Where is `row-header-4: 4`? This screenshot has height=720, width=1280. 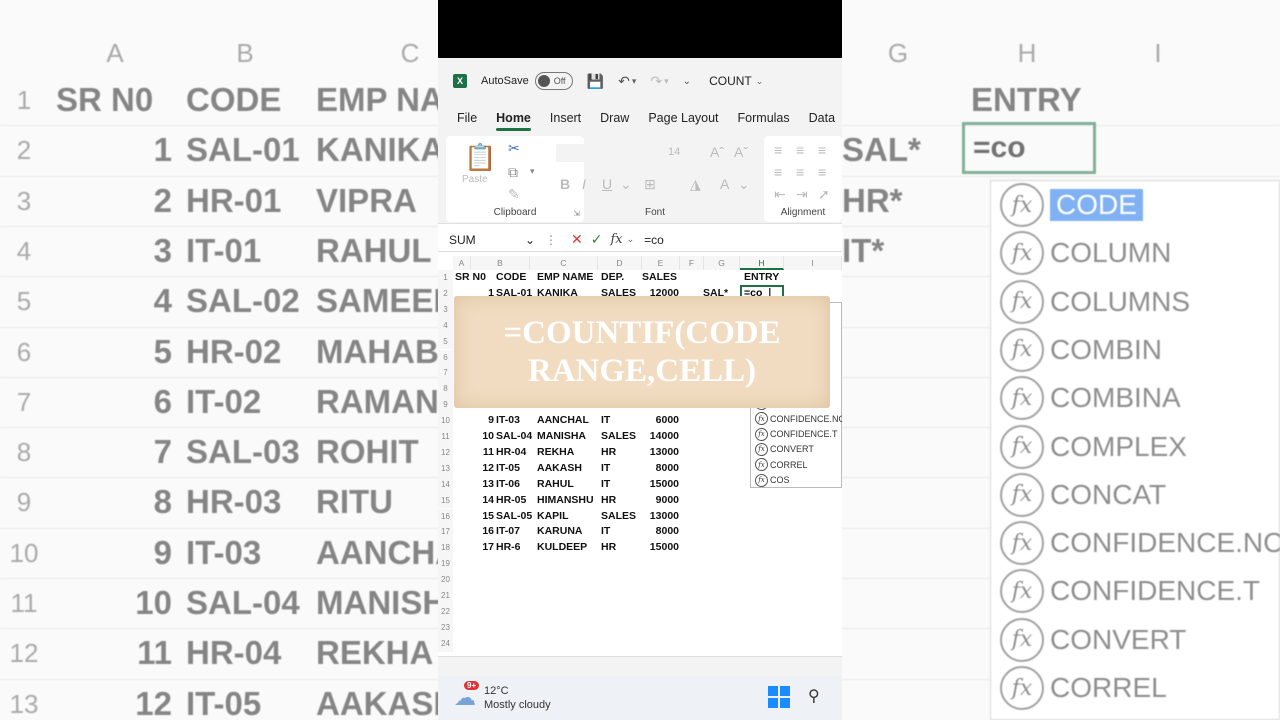 row-header-4: 4 is located at coordinates (445, 325).